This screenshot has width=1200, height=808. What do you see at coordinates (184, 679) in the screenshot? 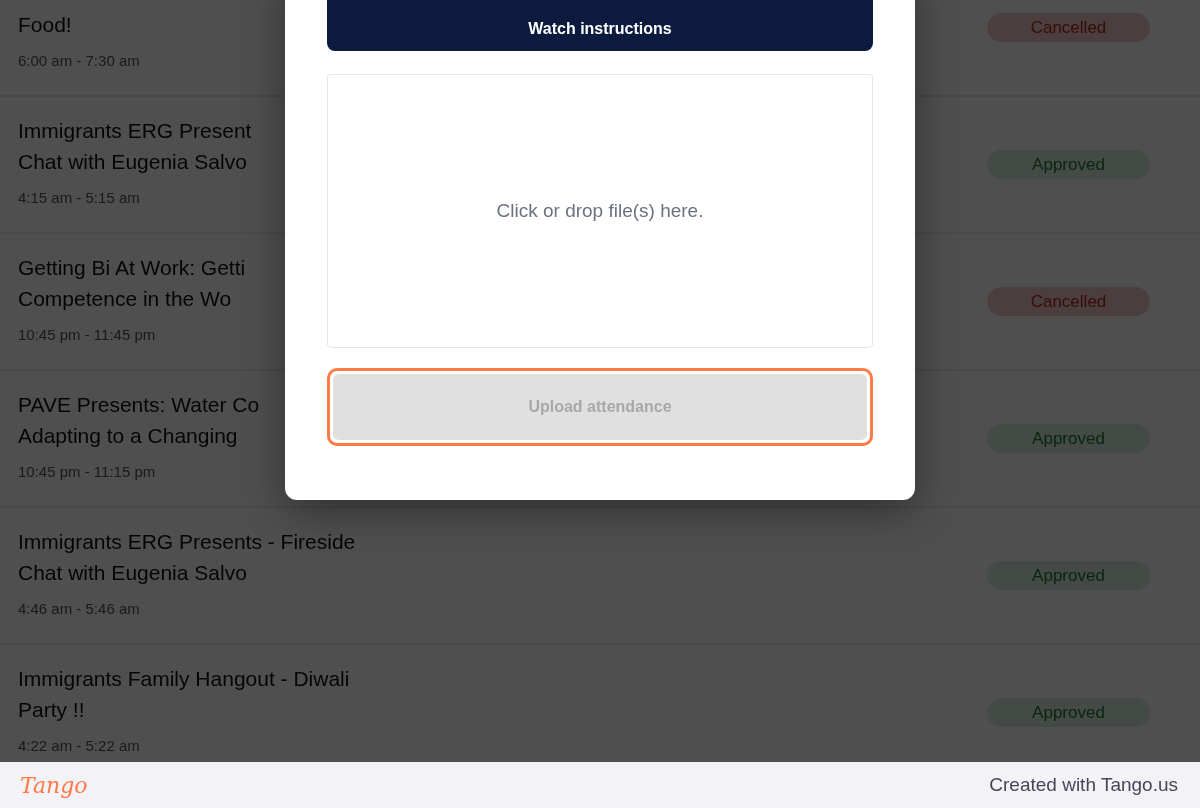
I see `event-title: Immigrants Family Hangout - Diwali` at bounding box center [184, 679].